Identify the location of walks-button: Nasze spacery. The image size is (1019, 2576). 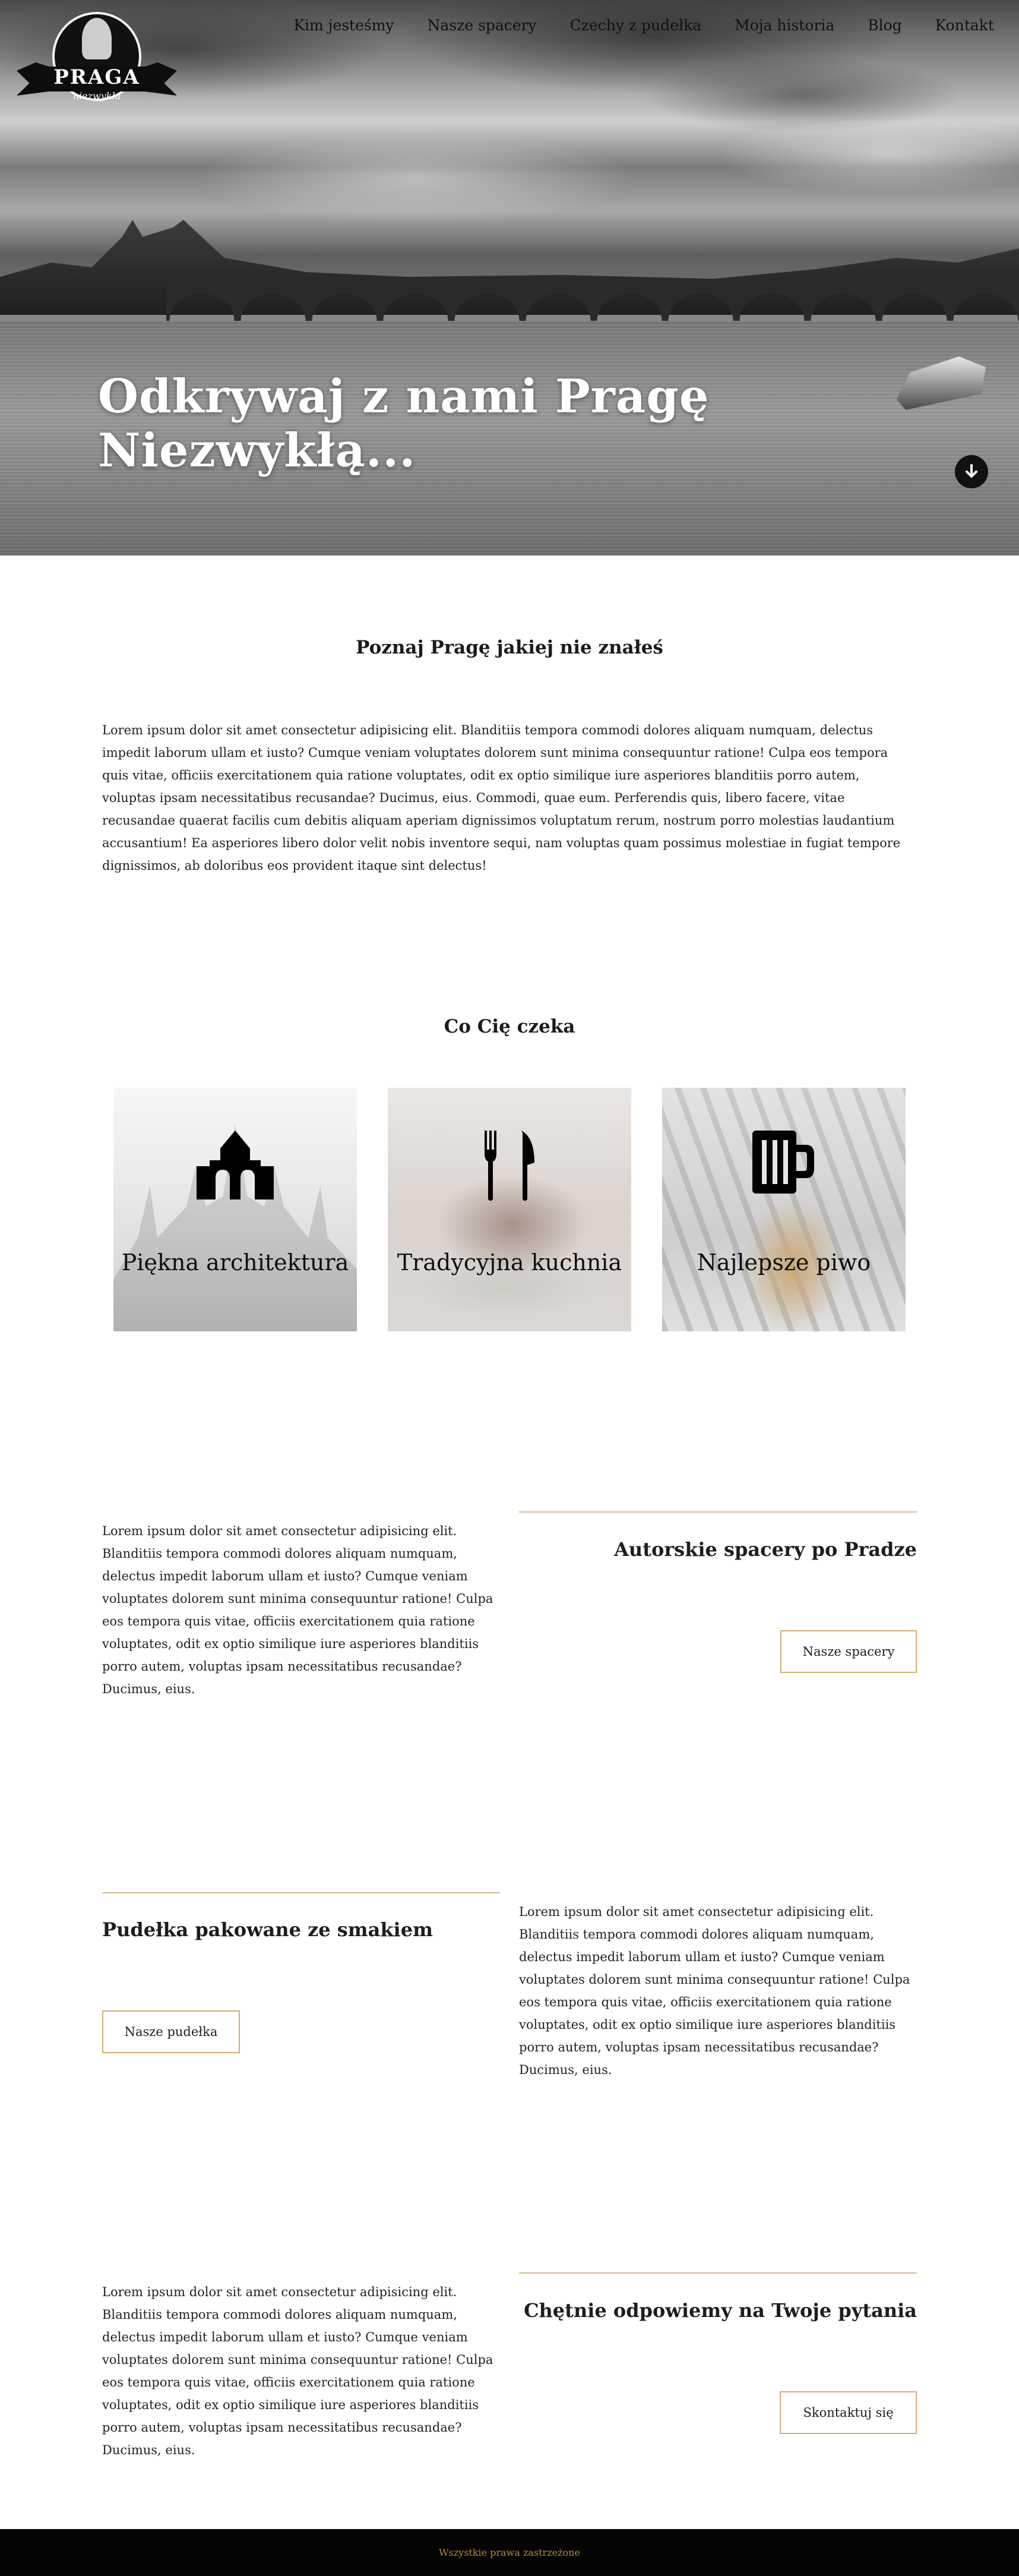
(848, 1651).